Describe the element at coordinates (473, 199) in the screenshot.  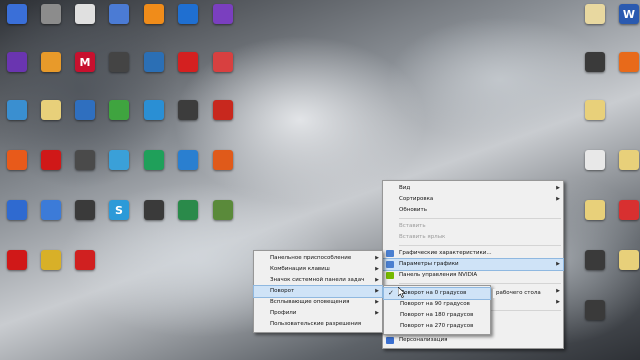
I see `context-menu-item-1: Сортировка ▶` at that location.